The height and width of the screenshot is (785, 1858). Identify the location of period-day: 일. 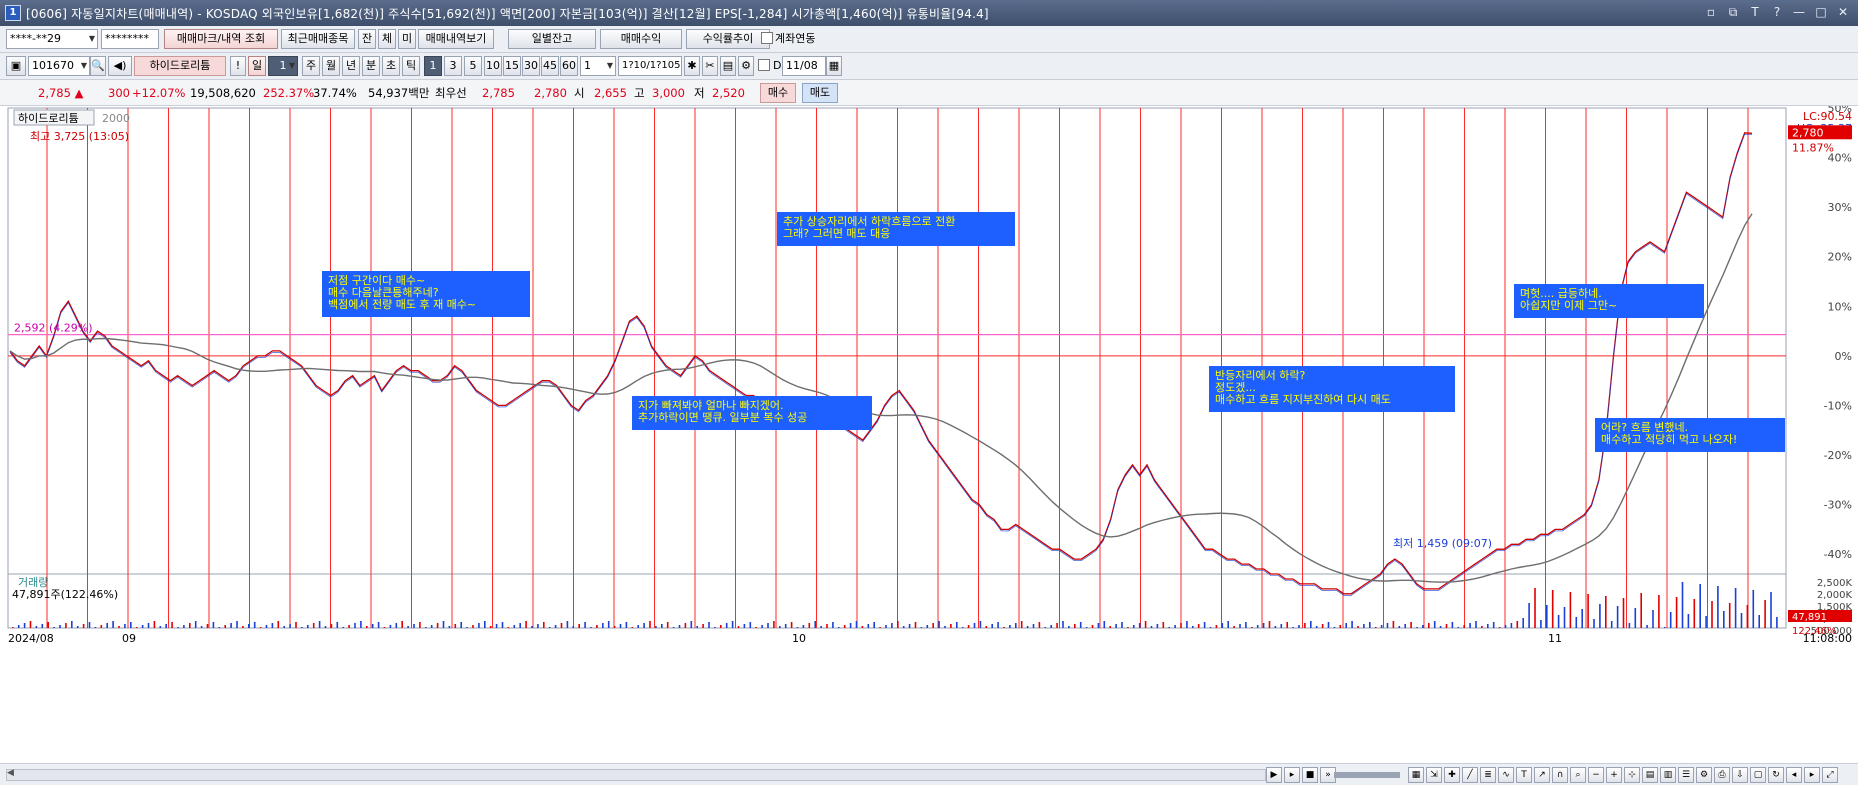
(257, 66).